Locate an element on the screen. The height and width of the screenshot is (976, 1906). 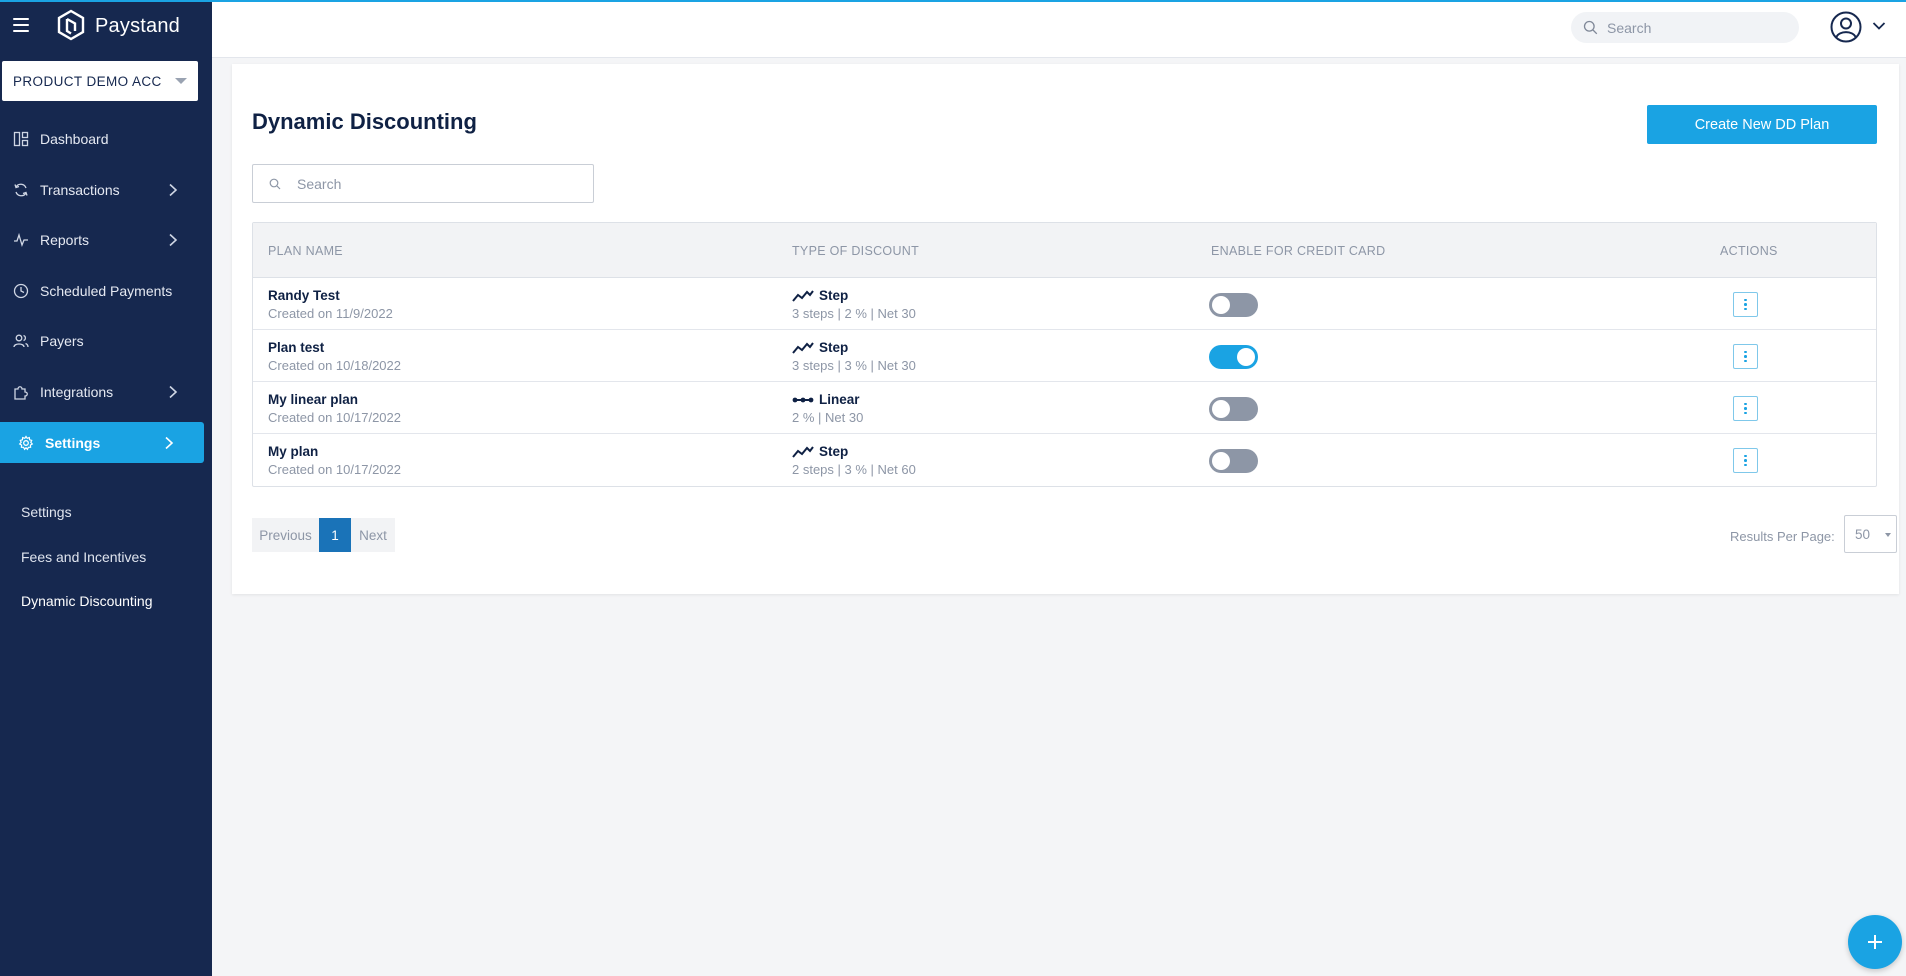
sidebar-item-label: Scheduled Payments is located at coordinates (106, 290).